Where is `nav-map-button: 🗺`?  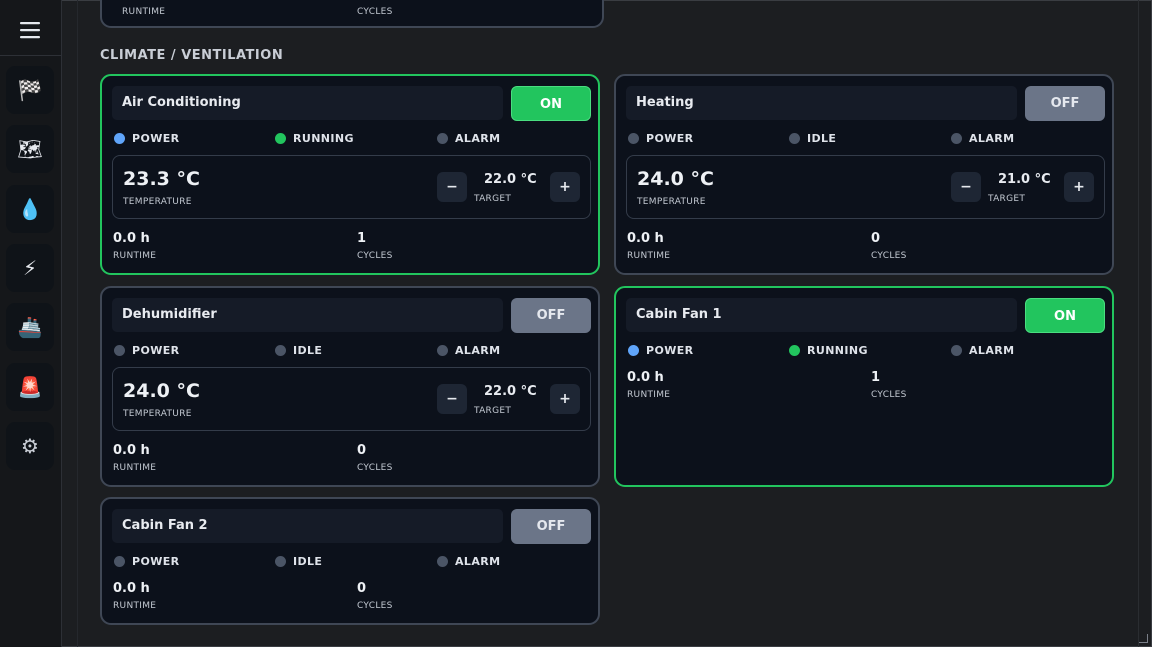
nav-map-button: 🗺 is located at coordinates (30, 149).